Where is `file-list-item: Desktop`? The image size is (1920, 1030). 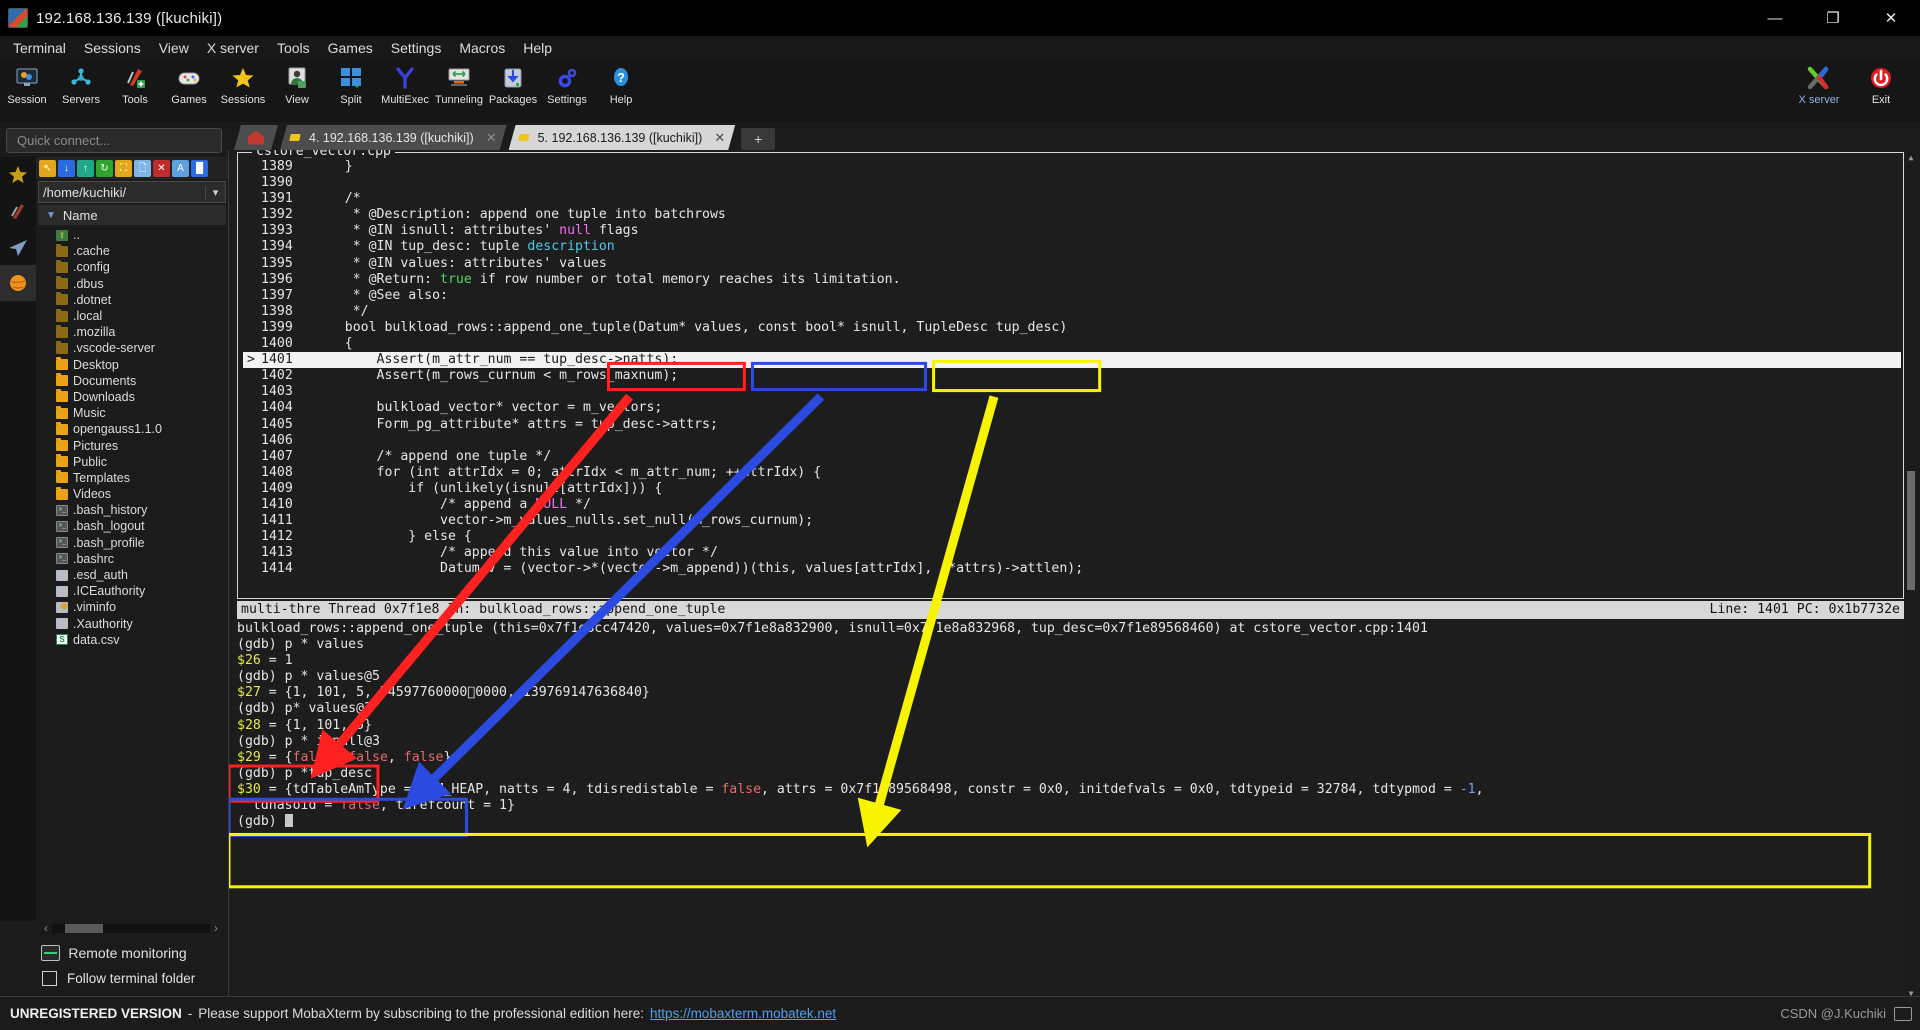
file-list-item: Desktop is located at coordinates (132, 365).